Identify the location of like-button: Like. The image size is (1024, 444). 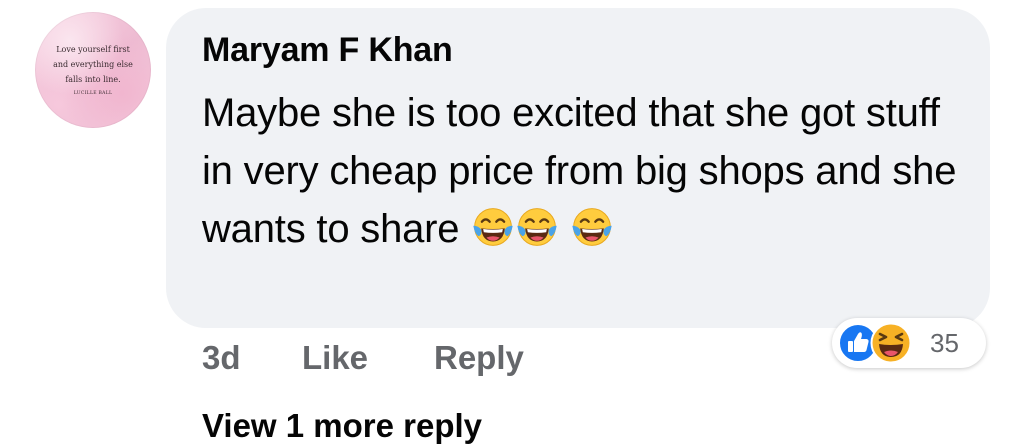
(335, 358).